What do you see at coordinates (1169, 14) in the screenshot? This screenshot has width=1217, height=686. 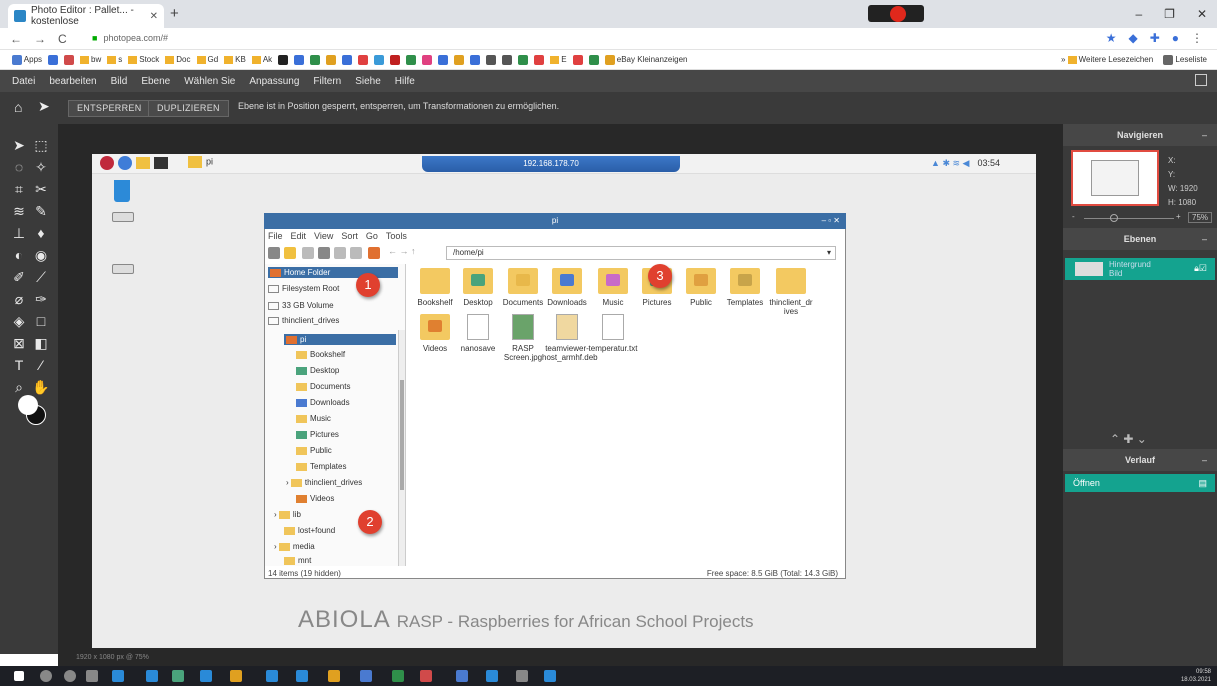 I see `maximize-button: ❐` at bounding box center [1169, 14].